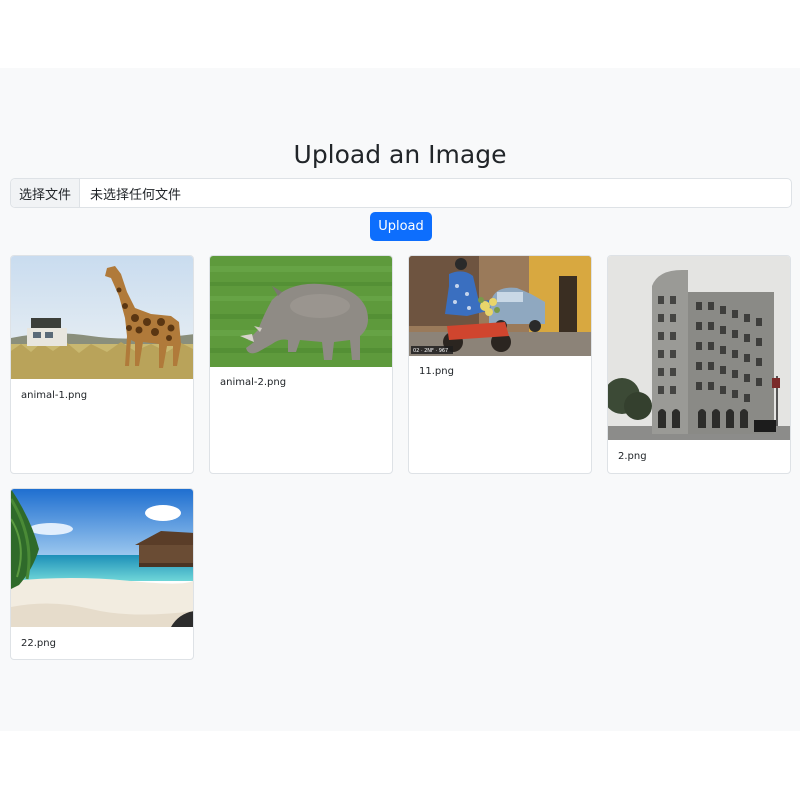  I want to click on image-filename: animal-2.png, so click(253, 382).